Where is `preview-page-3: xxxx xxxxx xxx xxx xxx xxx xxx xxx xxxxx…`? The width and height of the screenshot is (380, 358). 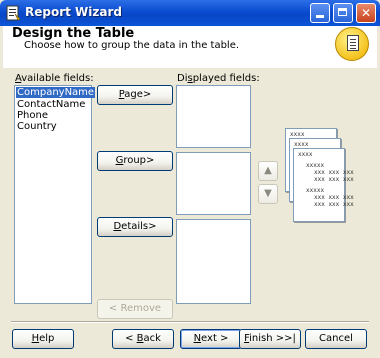
preview-page-3: xxxx xxxxx xxx xxx xxx xxx xxx xxx xxxxx… is located at coordinates (323, 185).